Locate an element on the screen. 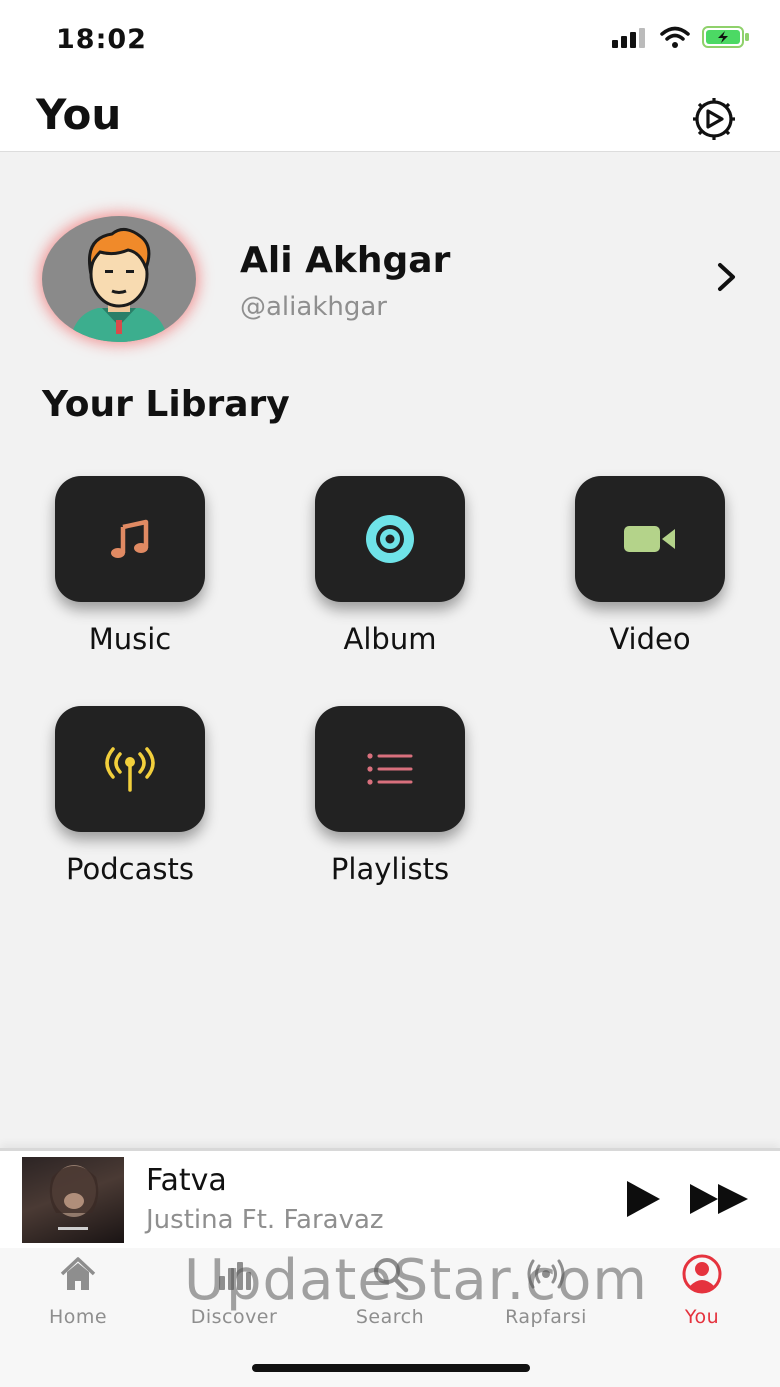 The width and height of the screenshot is (780, 1387). profile-row: Ali Akhgar @aliakhgar is located at coordinates (390, 280).